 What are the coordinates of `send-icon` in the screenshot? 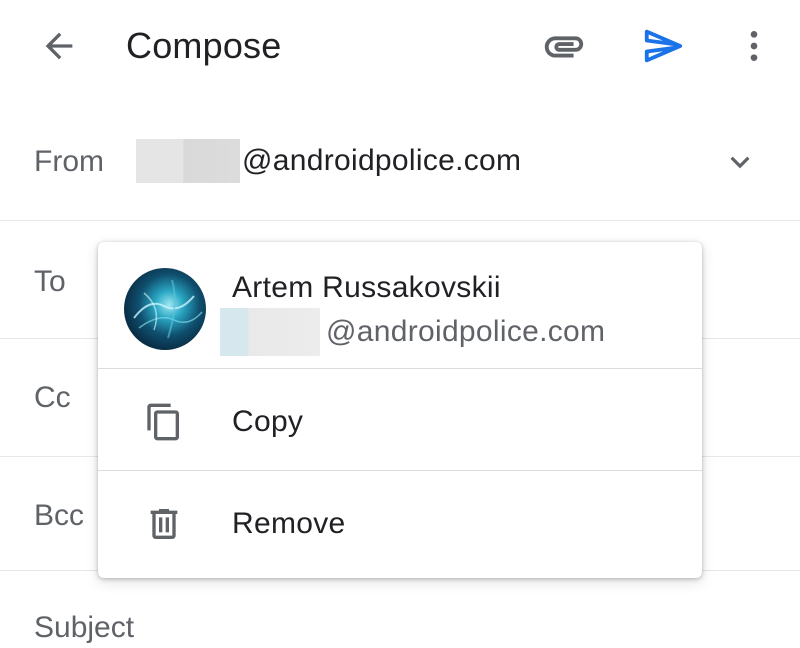 It's located at (663, 46).